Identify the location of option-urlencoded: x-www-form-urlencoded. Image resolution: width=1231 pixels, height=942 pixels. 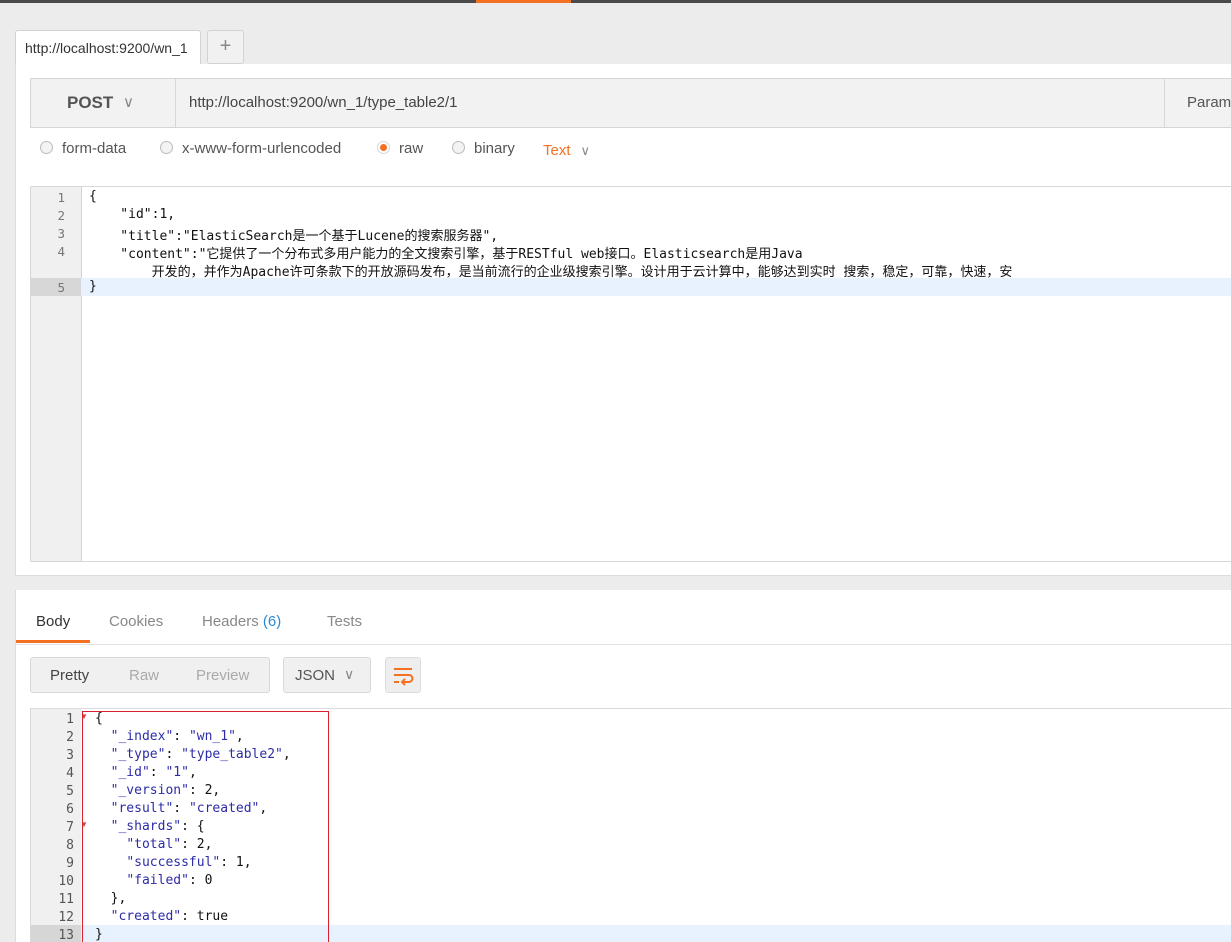
(250, 148).